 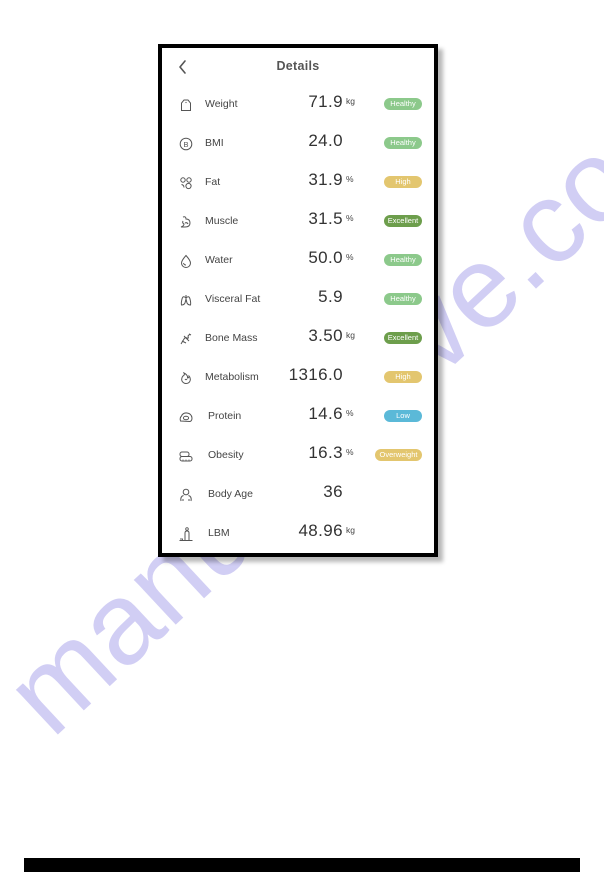 I want to click on metric-value: 1316.0, so click(x=315, y=374).